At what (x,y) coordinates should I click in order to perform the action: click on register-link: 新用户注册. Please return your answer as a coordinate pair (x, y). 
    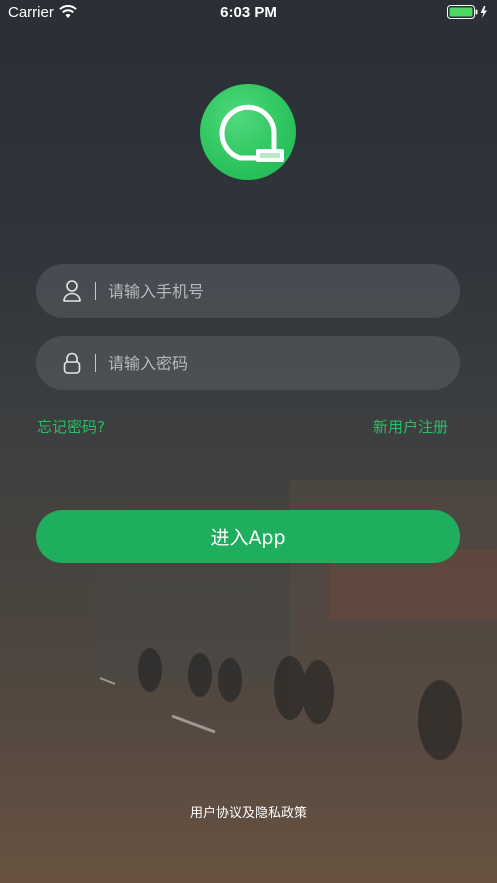
    Looking at the image, I should click on (410, 426).